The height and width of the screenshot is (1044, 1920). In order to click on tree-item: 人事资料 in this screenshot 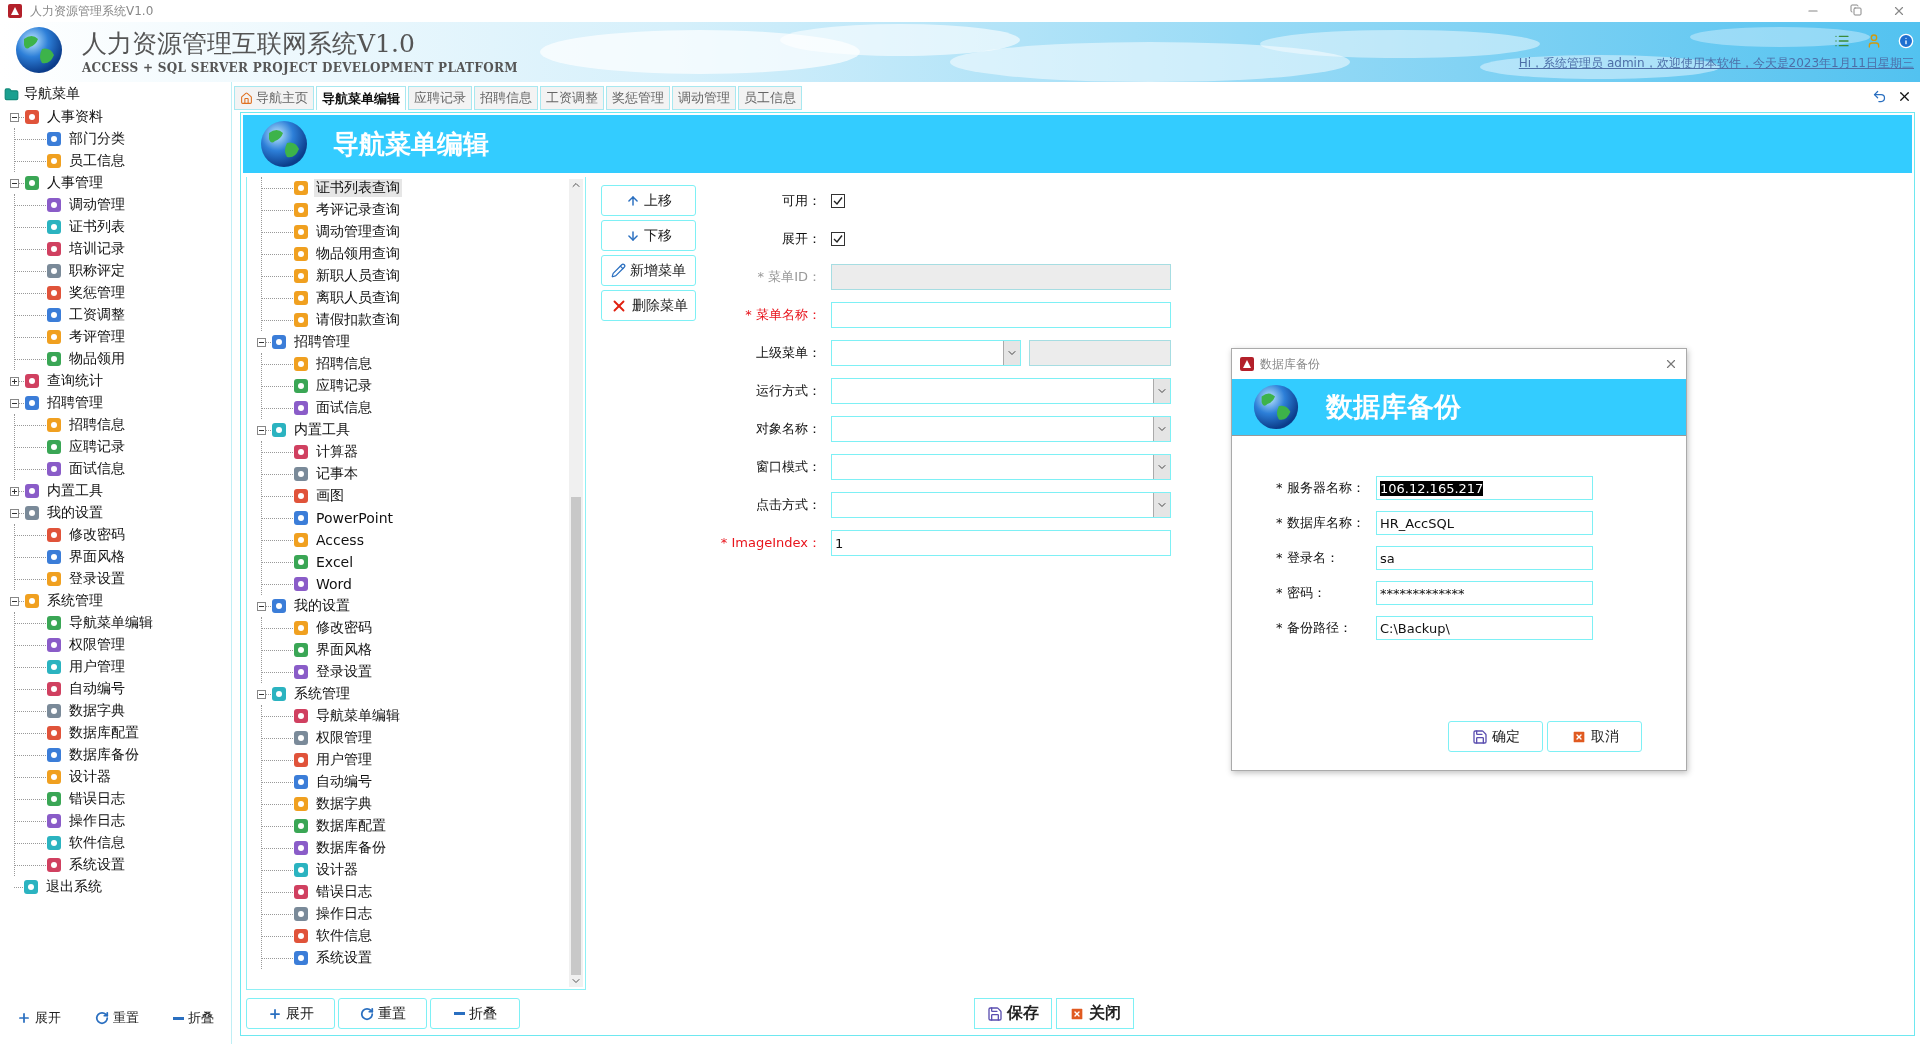, I will do `click(75, 117)`.